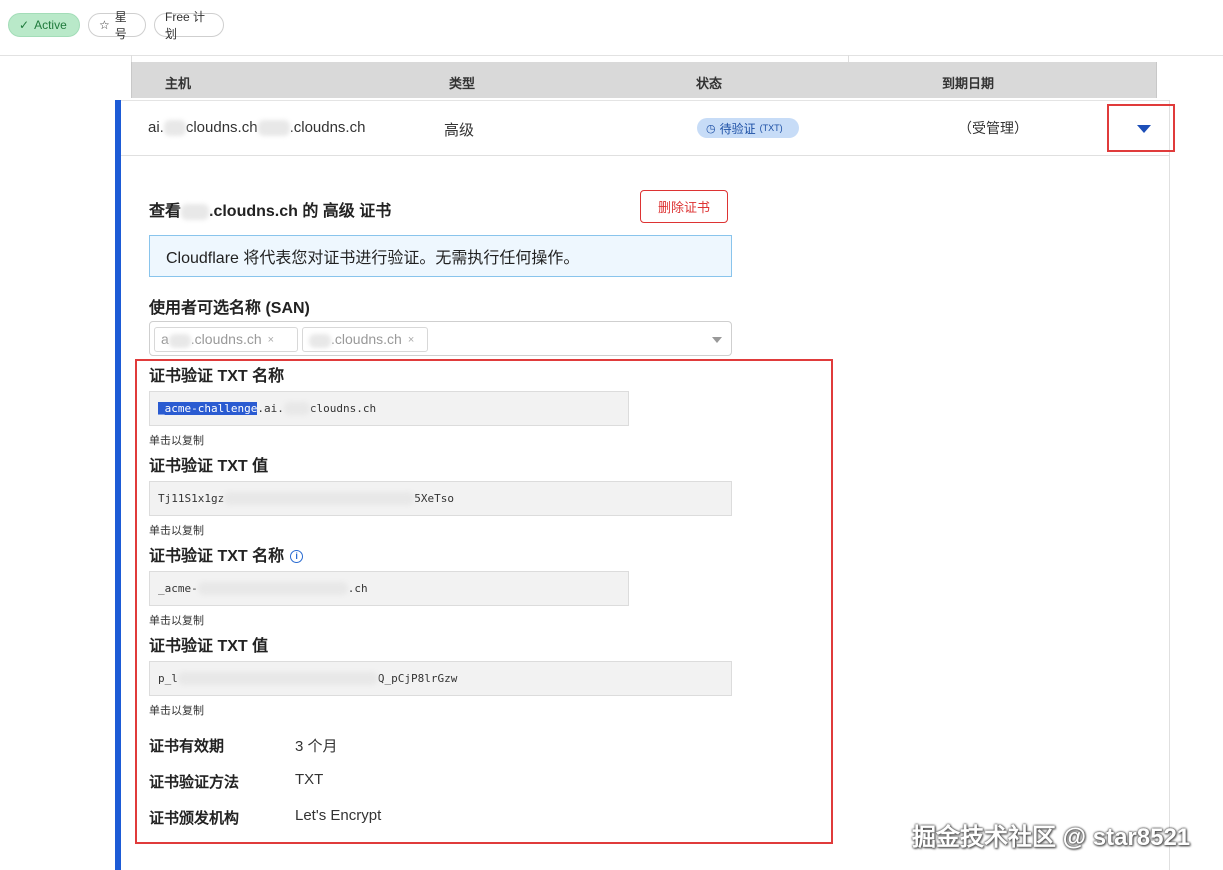  I want to click on title-prefix: 查看, so click(165, 211).